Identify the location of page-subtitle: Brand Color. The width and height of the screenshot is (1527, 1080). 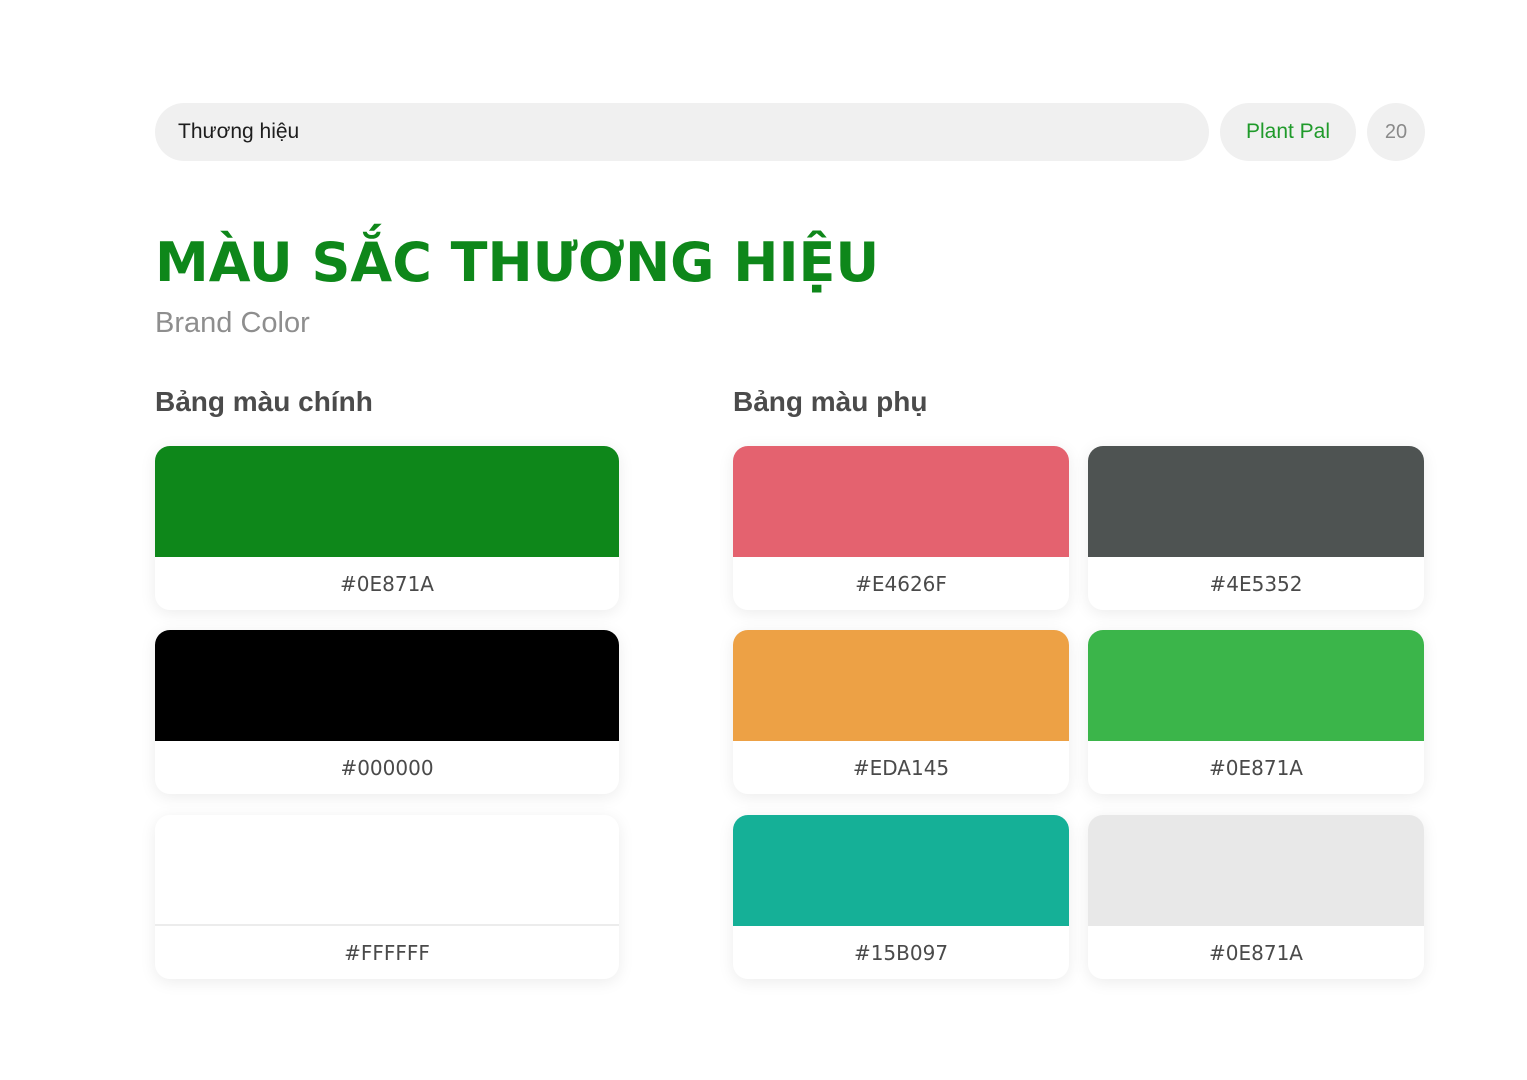
(232, 323).